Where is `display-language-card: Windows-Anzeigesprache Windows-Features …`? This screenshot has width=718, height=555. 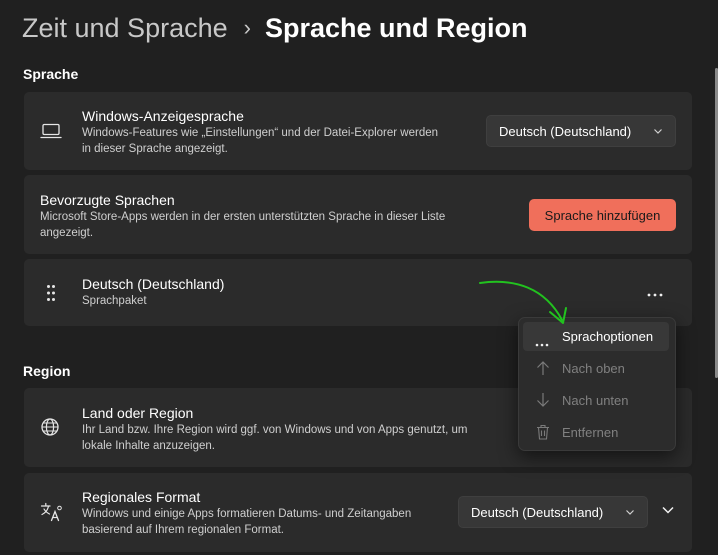 display-language-card: Windows-Anzeigesprache Windows-Features … is located at coordinates (358, 131).